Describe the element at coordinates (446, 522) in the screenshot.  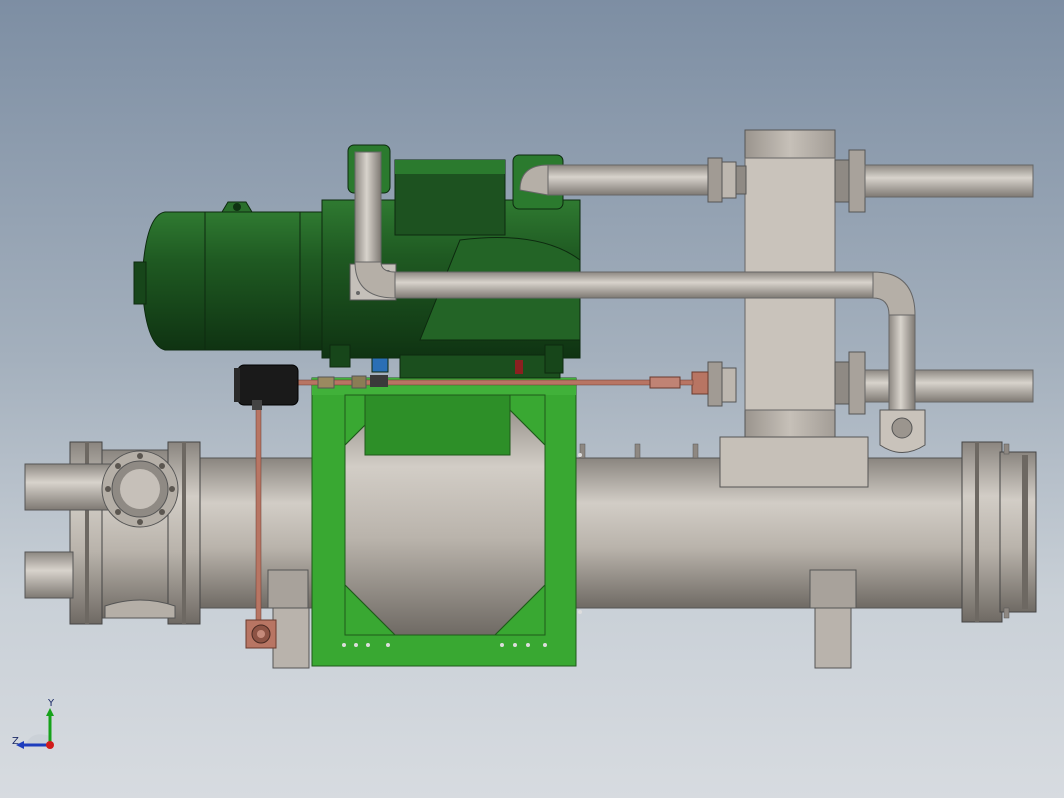
I see `compressor-mounting-bracket` at that location.